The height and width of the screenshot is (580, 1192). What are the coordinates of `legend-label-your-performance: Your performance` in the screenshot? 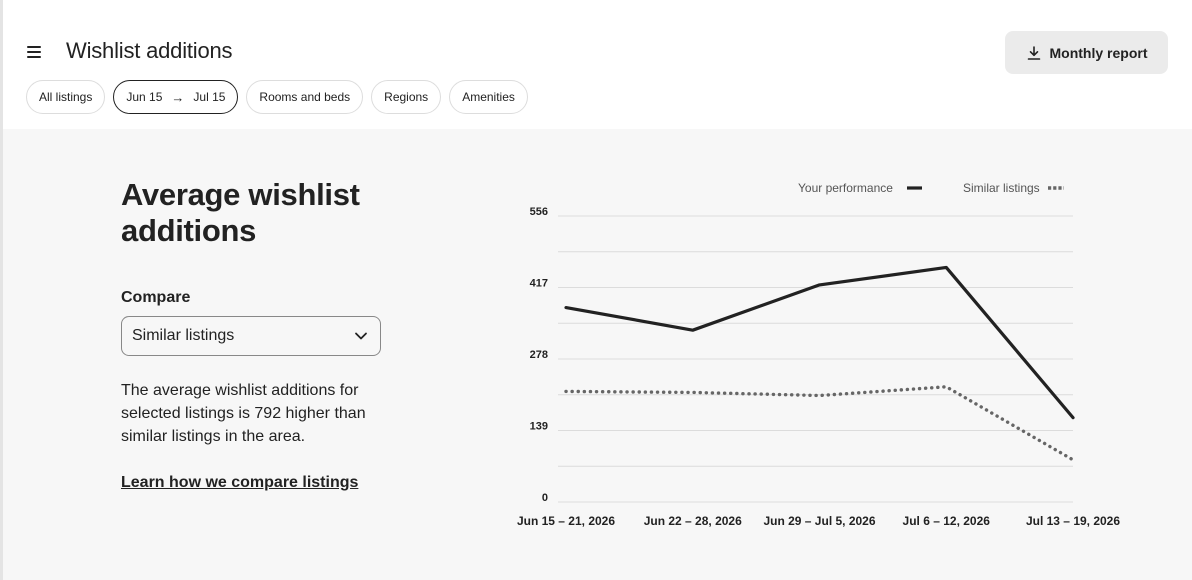 It's located at (845, 188).